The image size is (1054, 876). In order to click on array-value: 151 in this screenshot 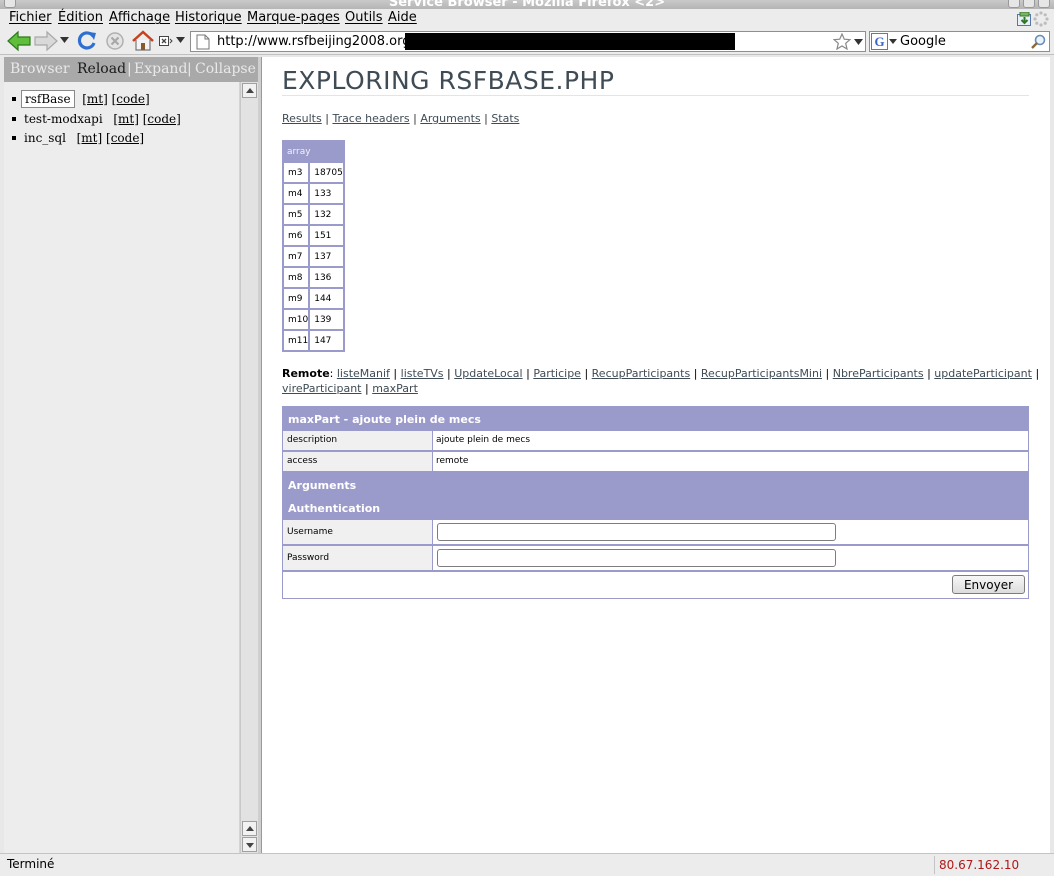, I will do `click(326, 235)`.